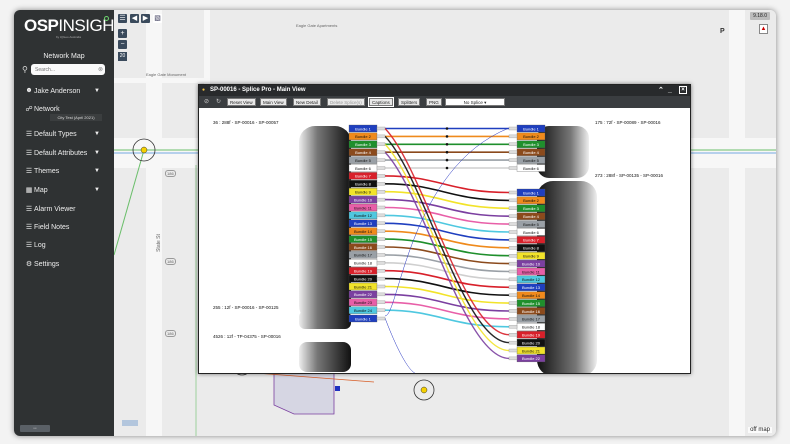  What do you see at coordinates (64, 265) in the screenshot?
I see `sidebar-item-settings: ⚙ Settings` at bounding box center [64, 265].